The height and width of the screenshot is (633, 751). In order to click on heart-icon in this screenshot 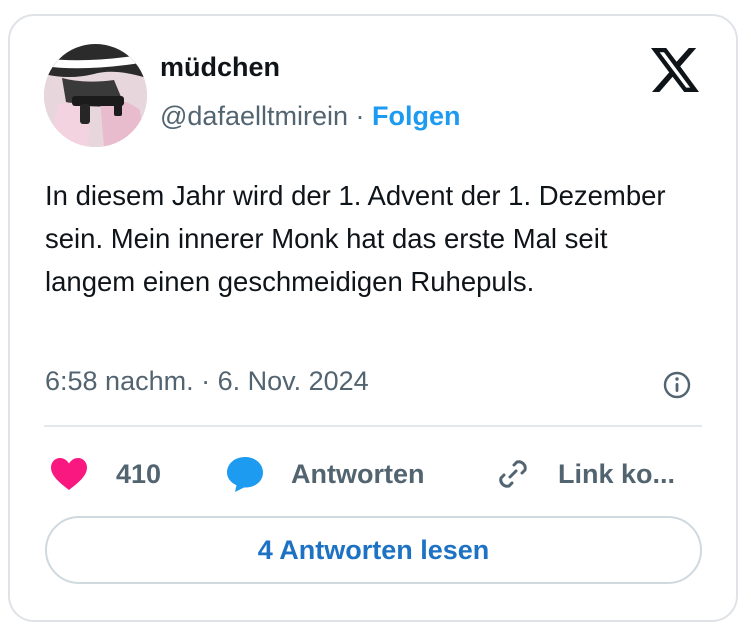, I will do `click(69, 474)`.